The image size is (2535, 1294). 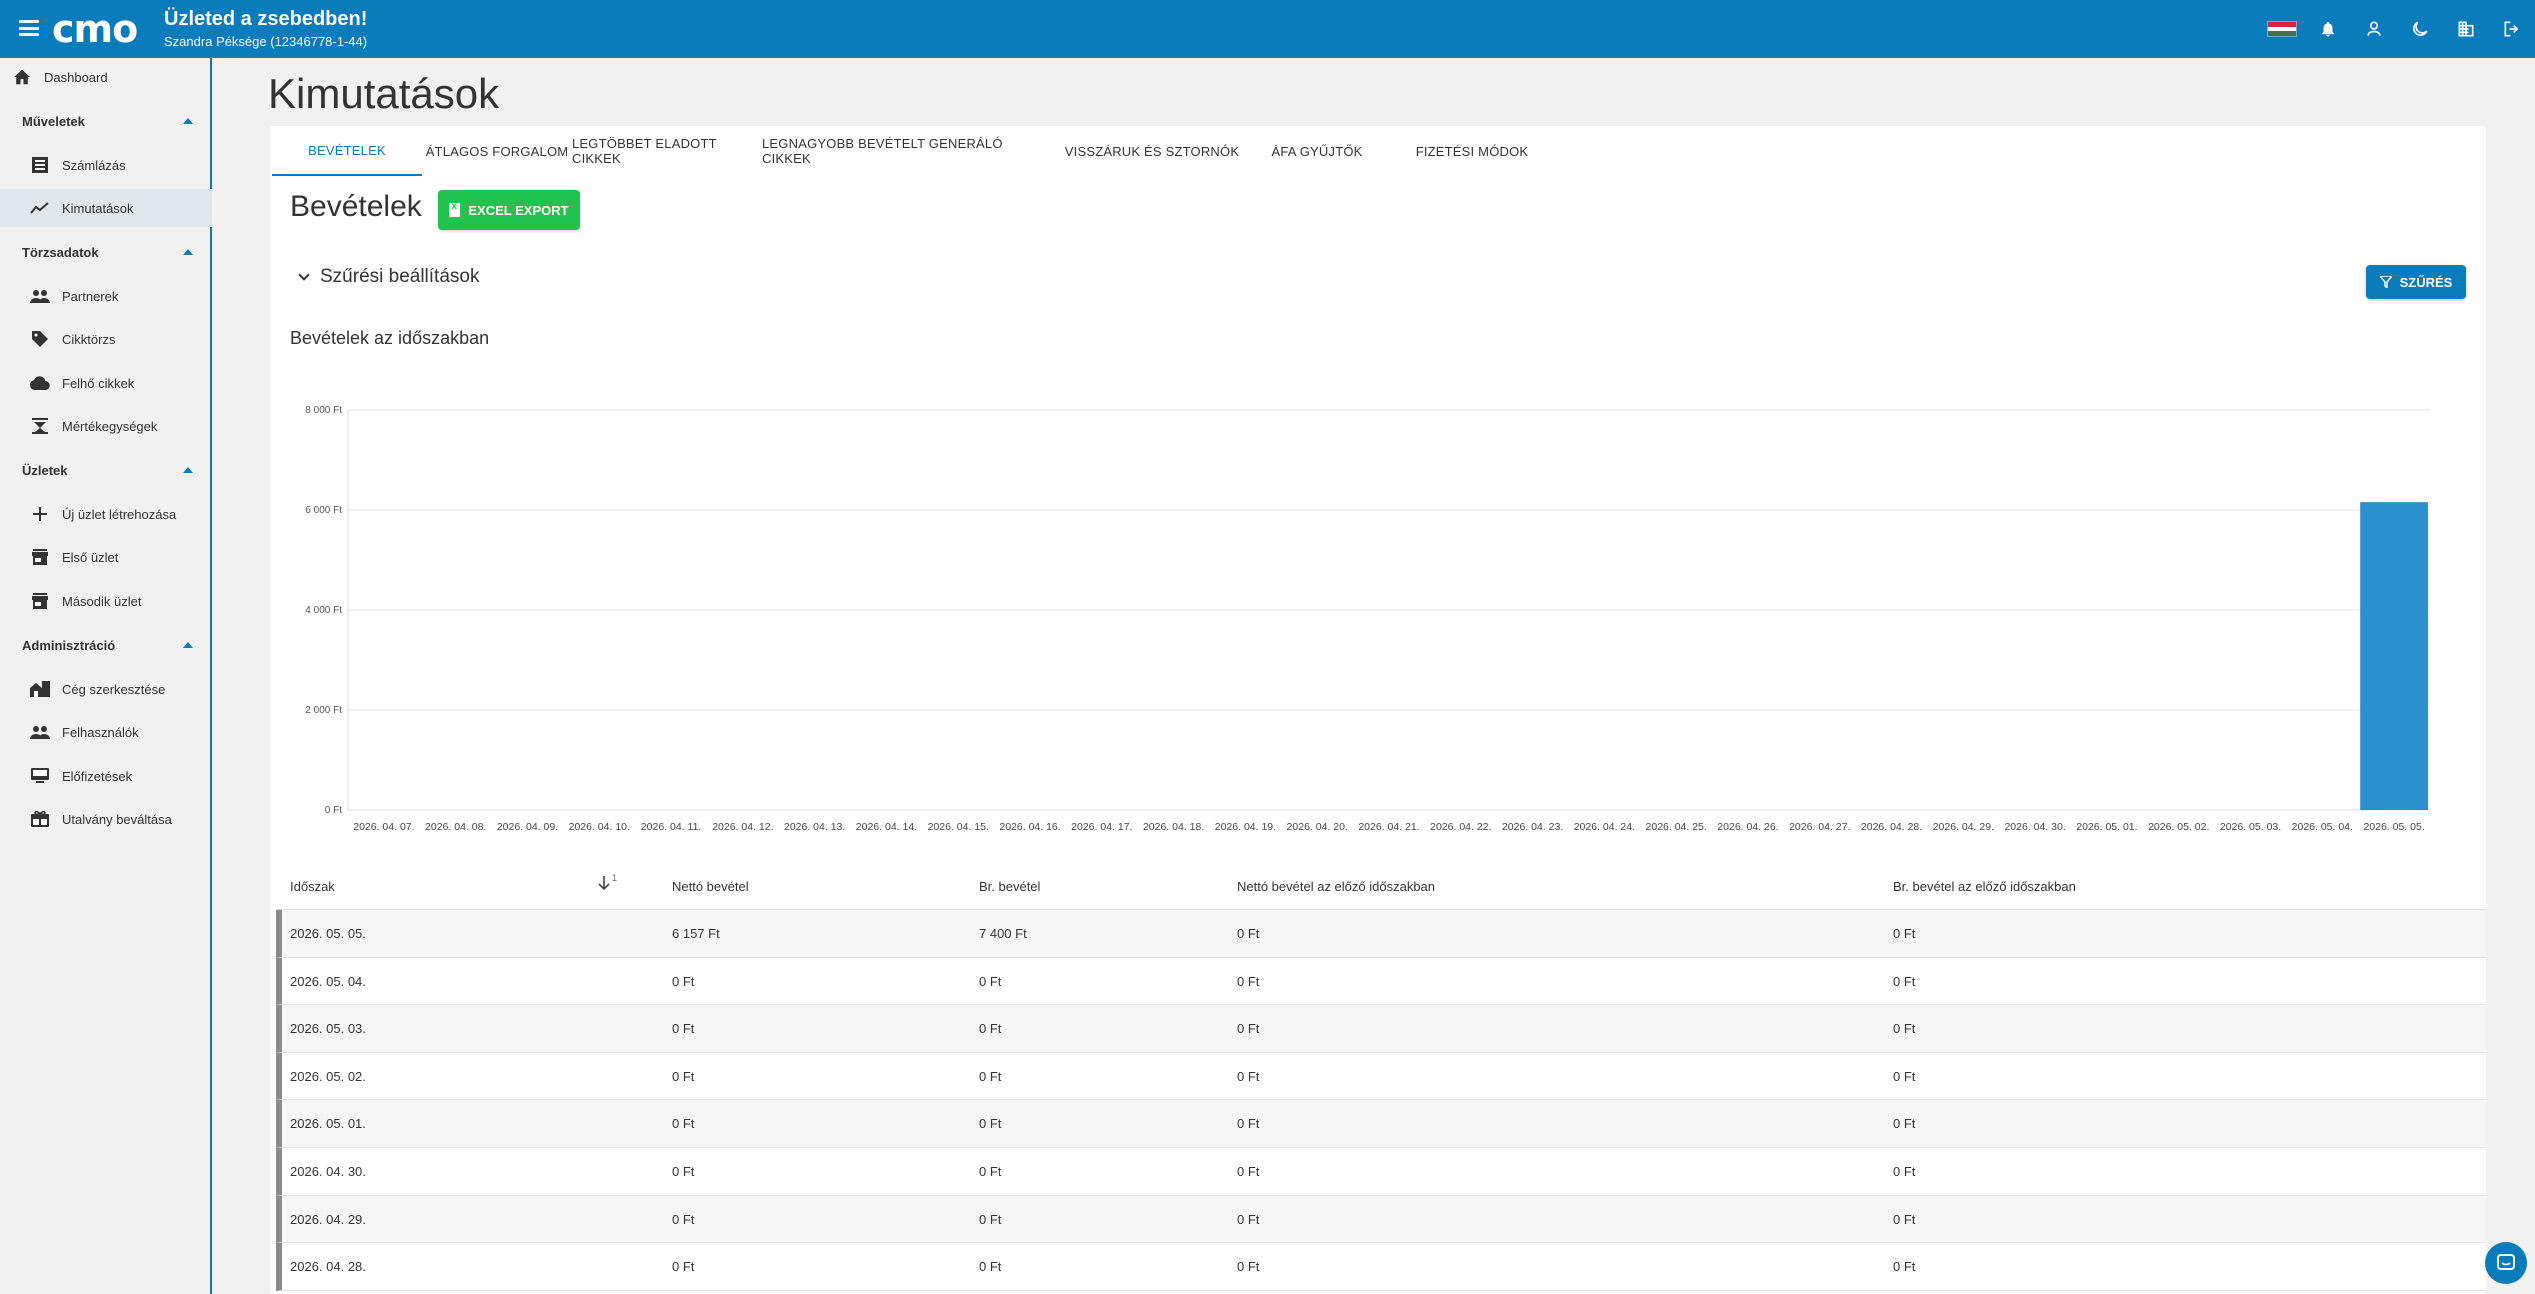 I want to click on x-tick-label: 2026. 04. 09., so click(x=527, y=827).